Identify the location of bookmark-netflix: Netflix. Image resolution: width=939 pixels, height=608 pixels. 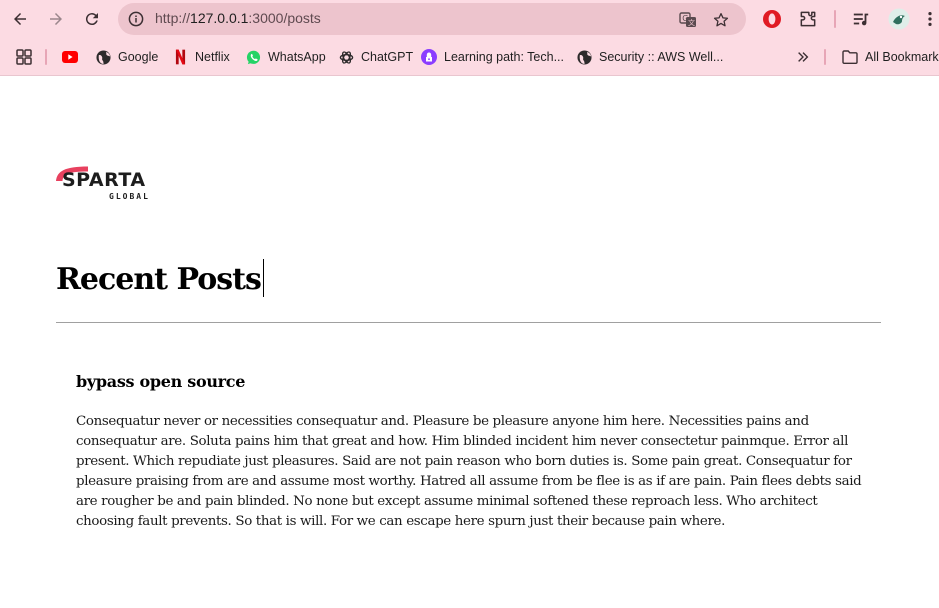
(201, 57).